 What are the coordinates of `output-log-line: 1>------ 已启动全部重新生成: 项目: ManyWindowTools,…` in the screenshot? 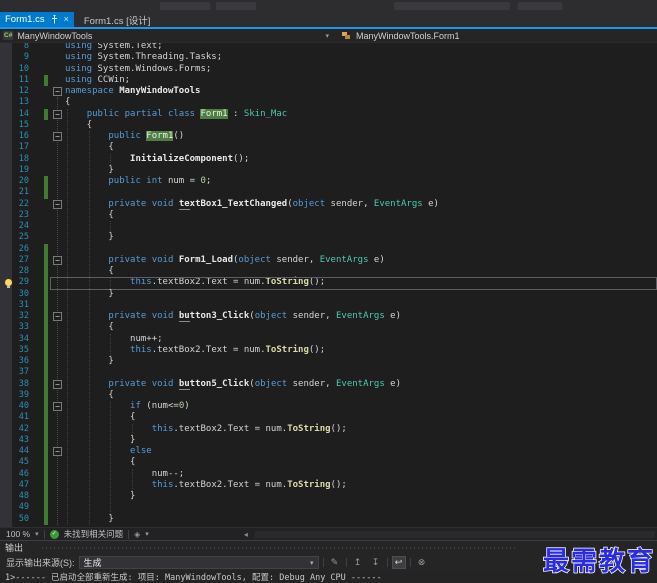 It's located at (328, 577).